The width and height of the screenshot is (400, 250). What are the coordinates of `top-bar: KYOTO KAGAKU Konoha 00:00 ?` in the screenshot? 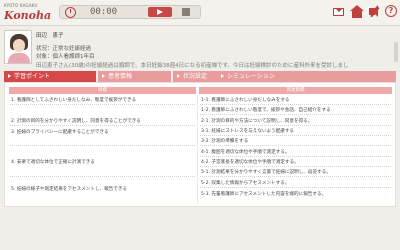 It's located at (200, 13).